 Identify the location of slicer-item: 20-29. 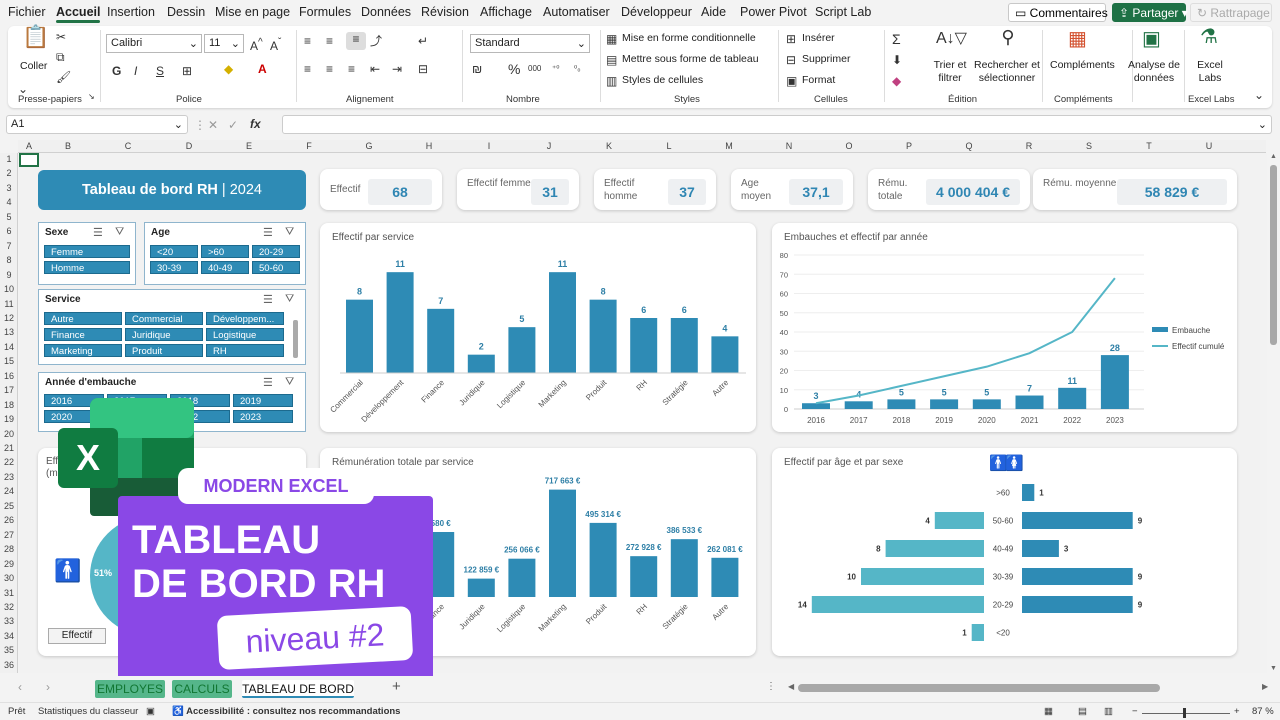
(276, 251).